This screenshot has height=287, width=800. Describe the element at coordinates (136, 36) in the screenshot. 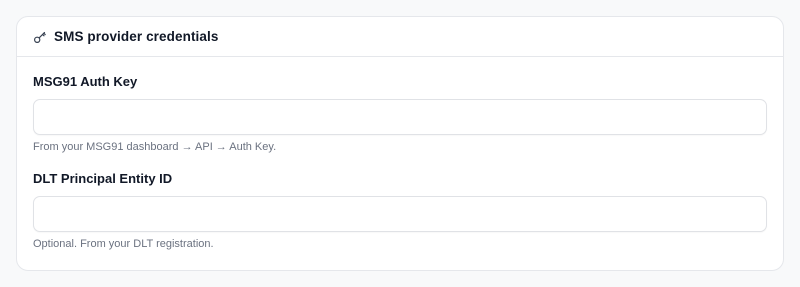

I see `card-title: SMS provider credentials` at that location.